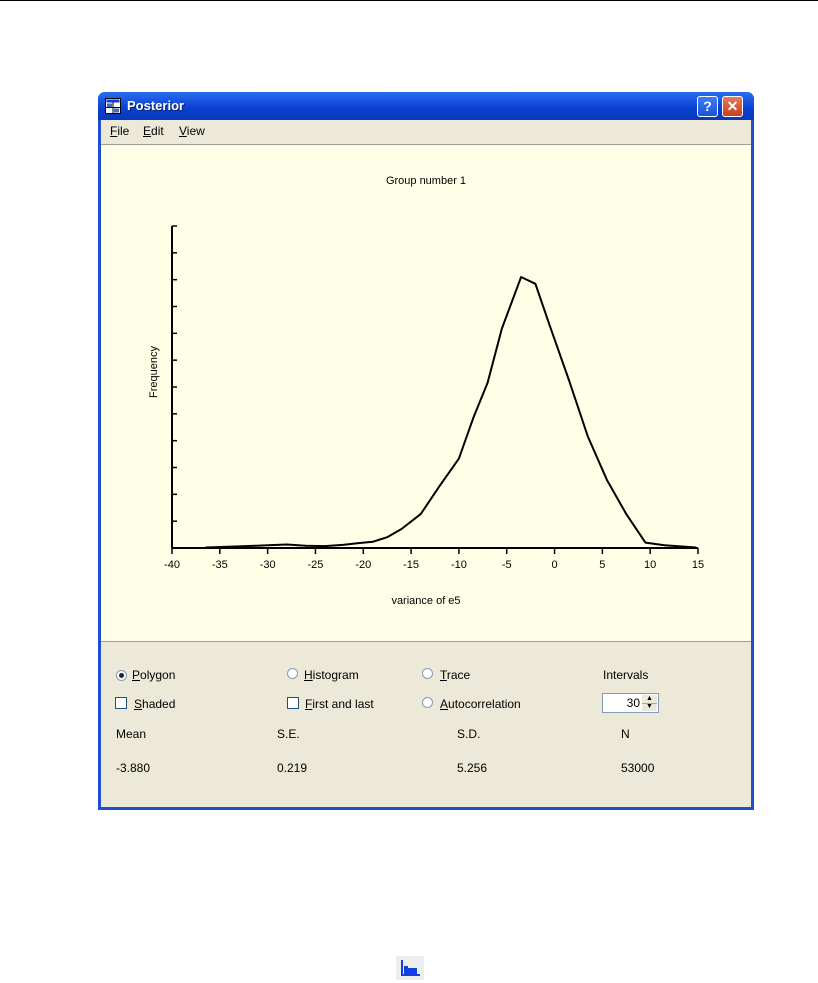 The height and width of the screenshot is (983, 818). I want to click on trace-mnemonic: T, so click(443, 675).